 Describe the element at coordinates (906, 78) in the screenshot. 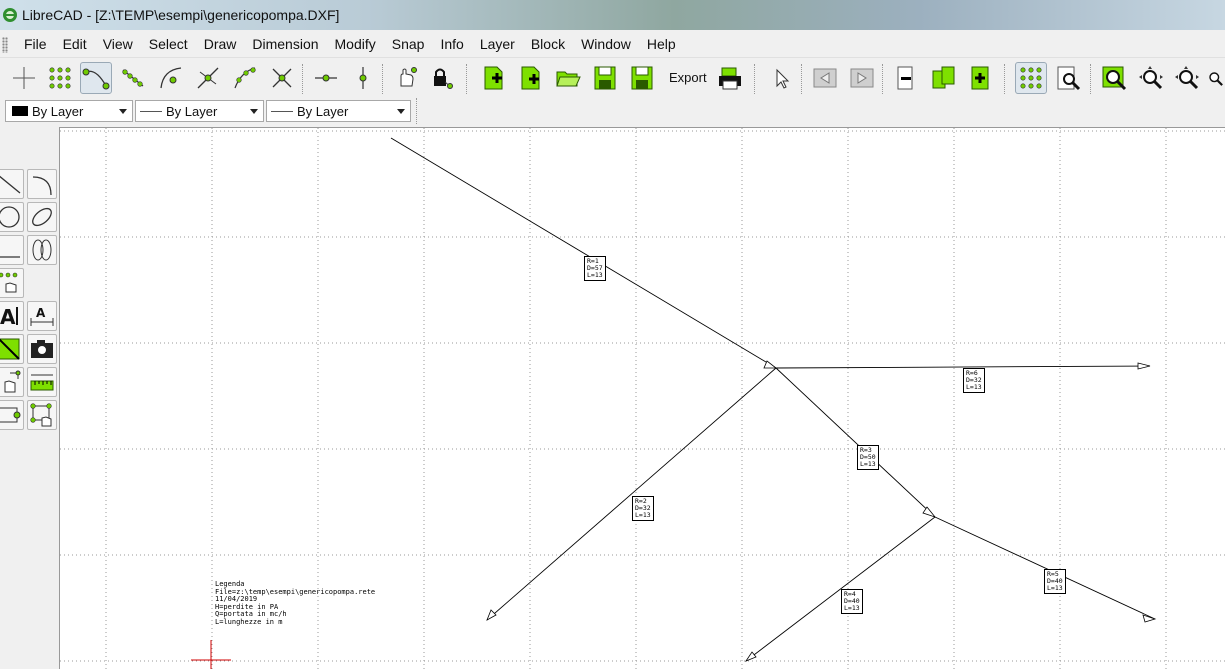

I see `remove-from-layer-button` at that location.